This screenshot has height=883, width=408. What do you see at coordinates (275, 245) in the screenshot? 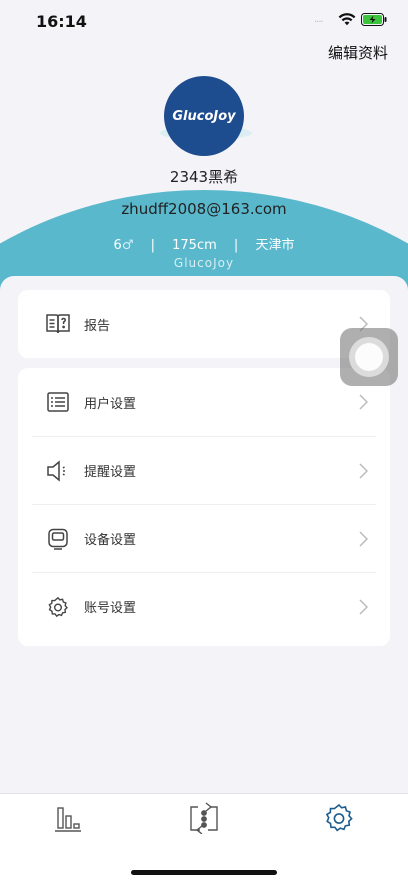
I see `city-value: 天津市` at bounding box center [275, 245].